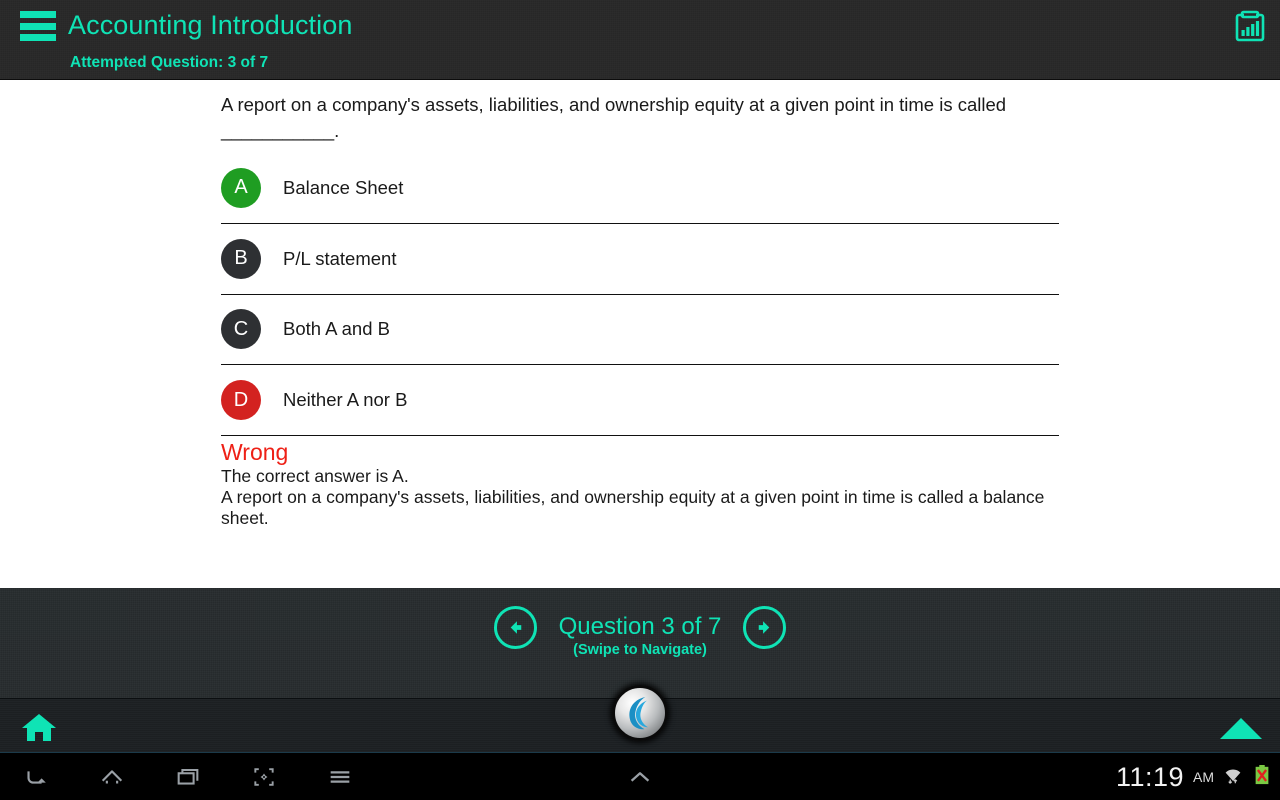 This screenshot has width=1280, height=800. I want to click on attempted-question-status: Attempted Question: 3 of 7, so click(169, 62).